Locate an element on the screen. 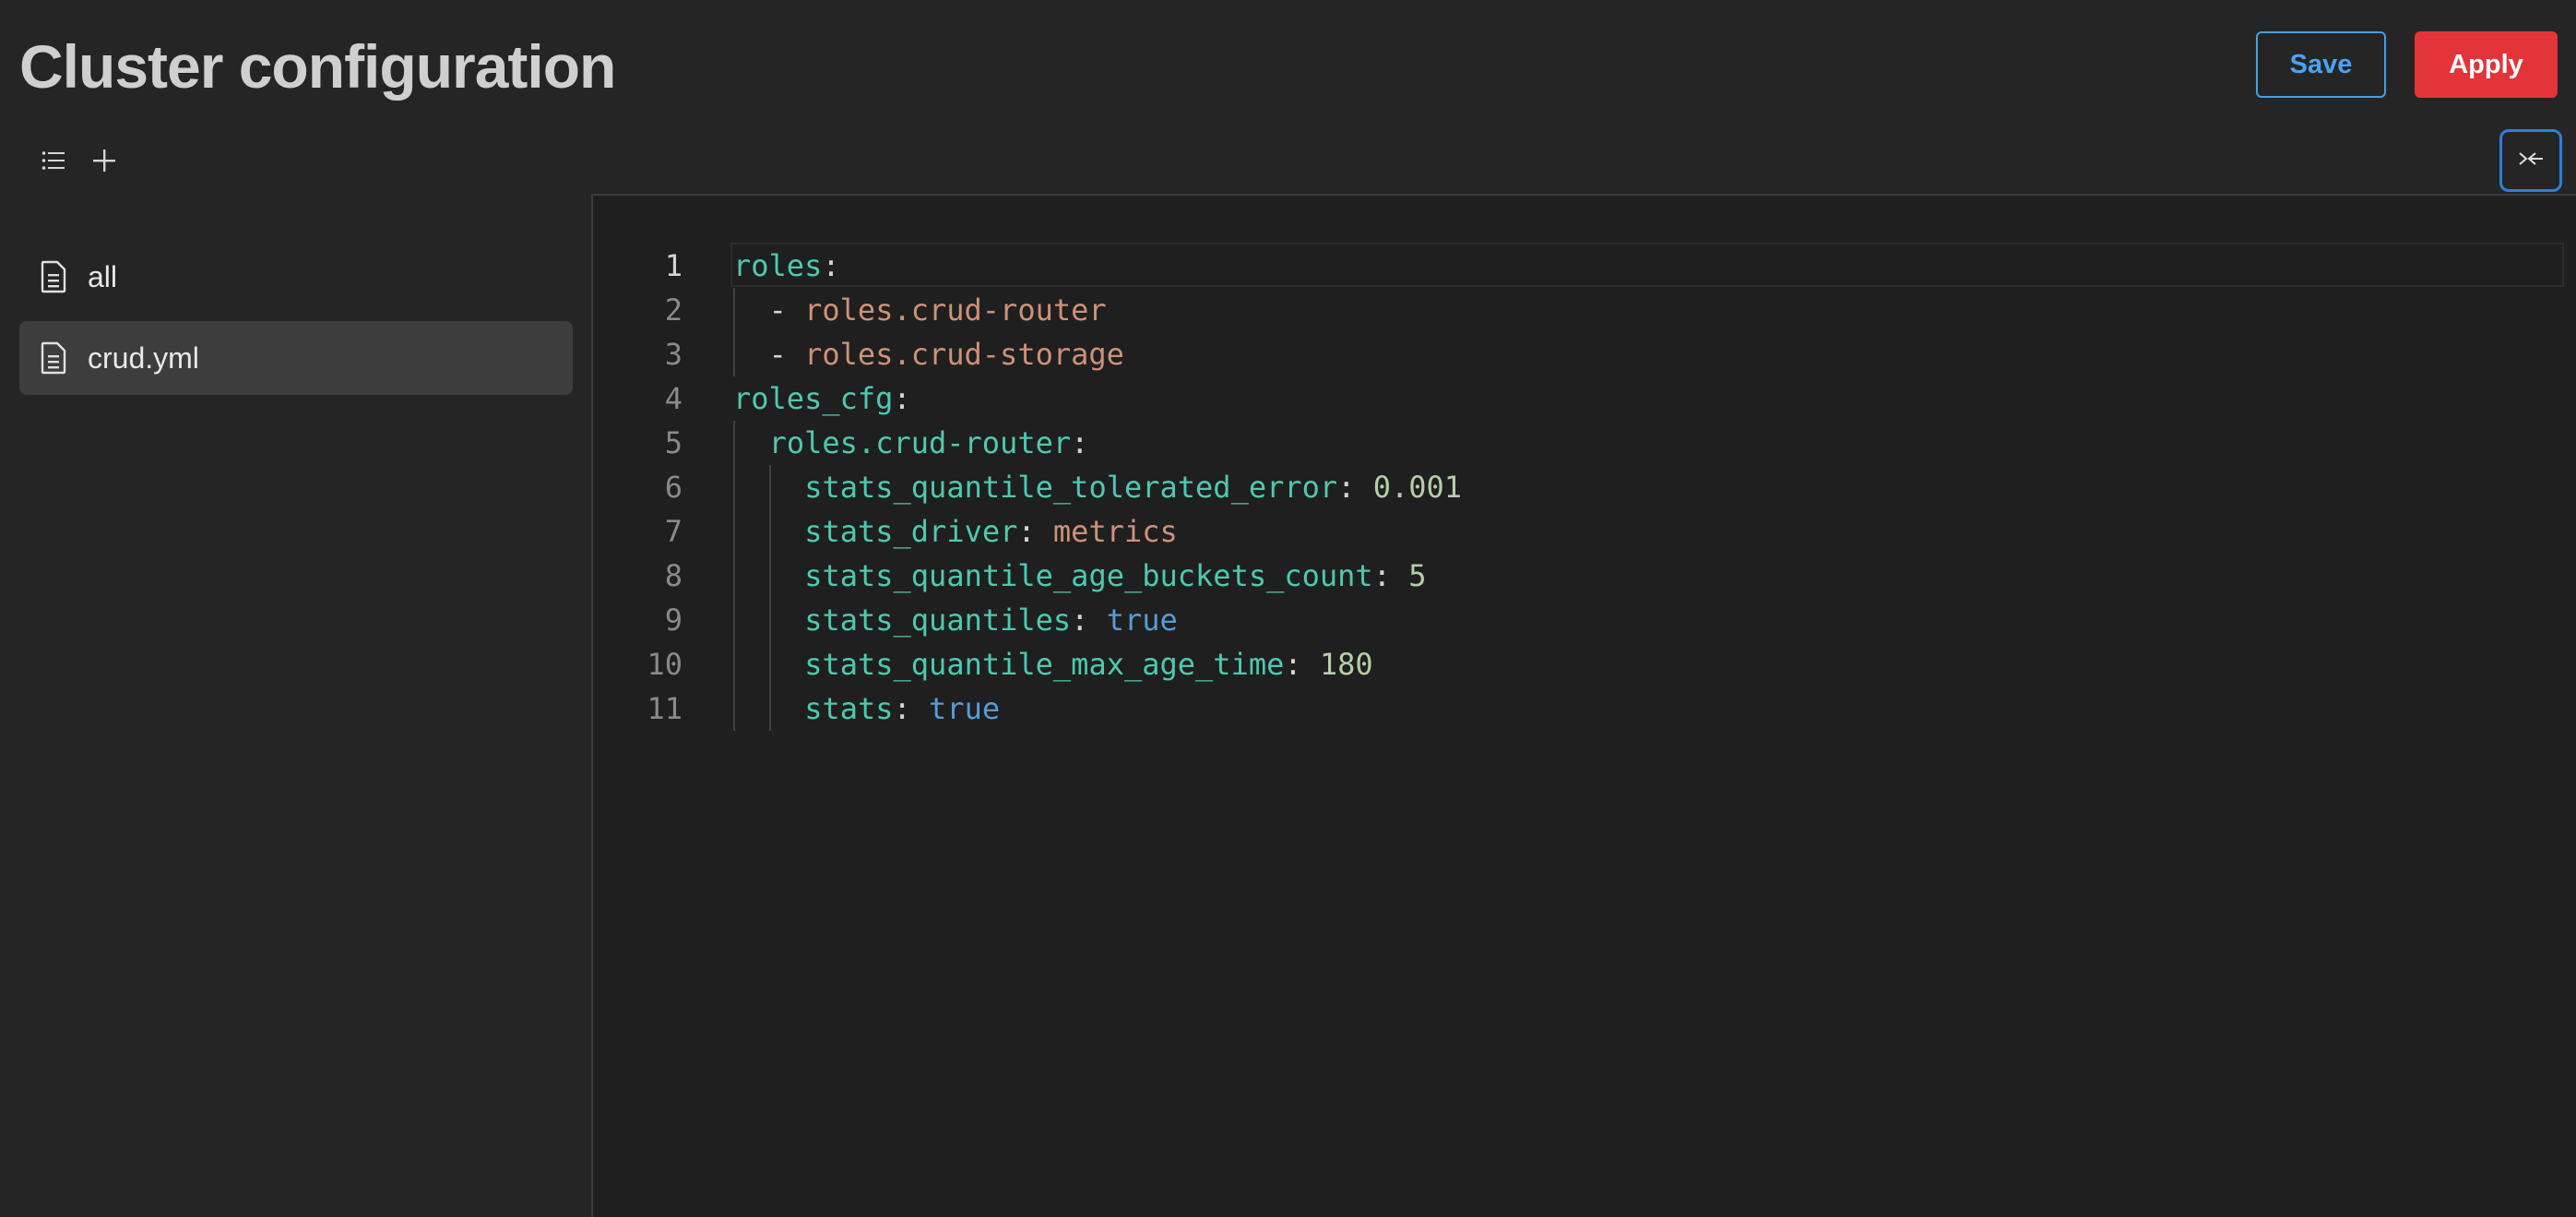 The image size is (2576, 1217). line-number: 5 is located at coordinates (673, 442).